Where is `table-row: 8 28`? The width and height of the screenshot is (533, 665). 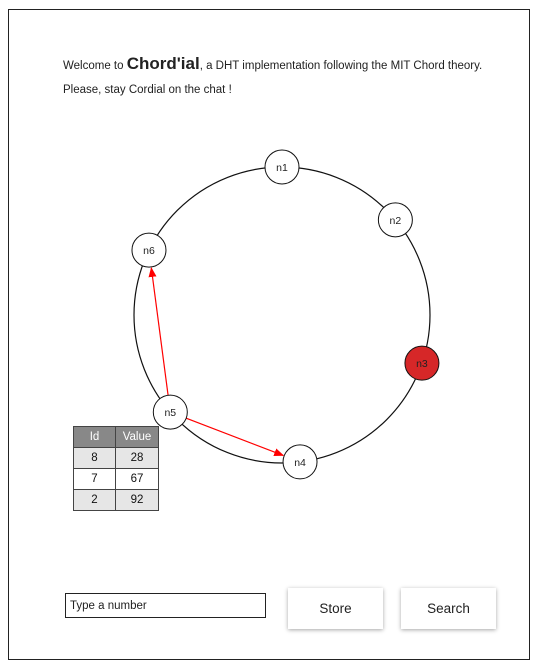 table-row: 8 28 is located at coordinates (116, 458).